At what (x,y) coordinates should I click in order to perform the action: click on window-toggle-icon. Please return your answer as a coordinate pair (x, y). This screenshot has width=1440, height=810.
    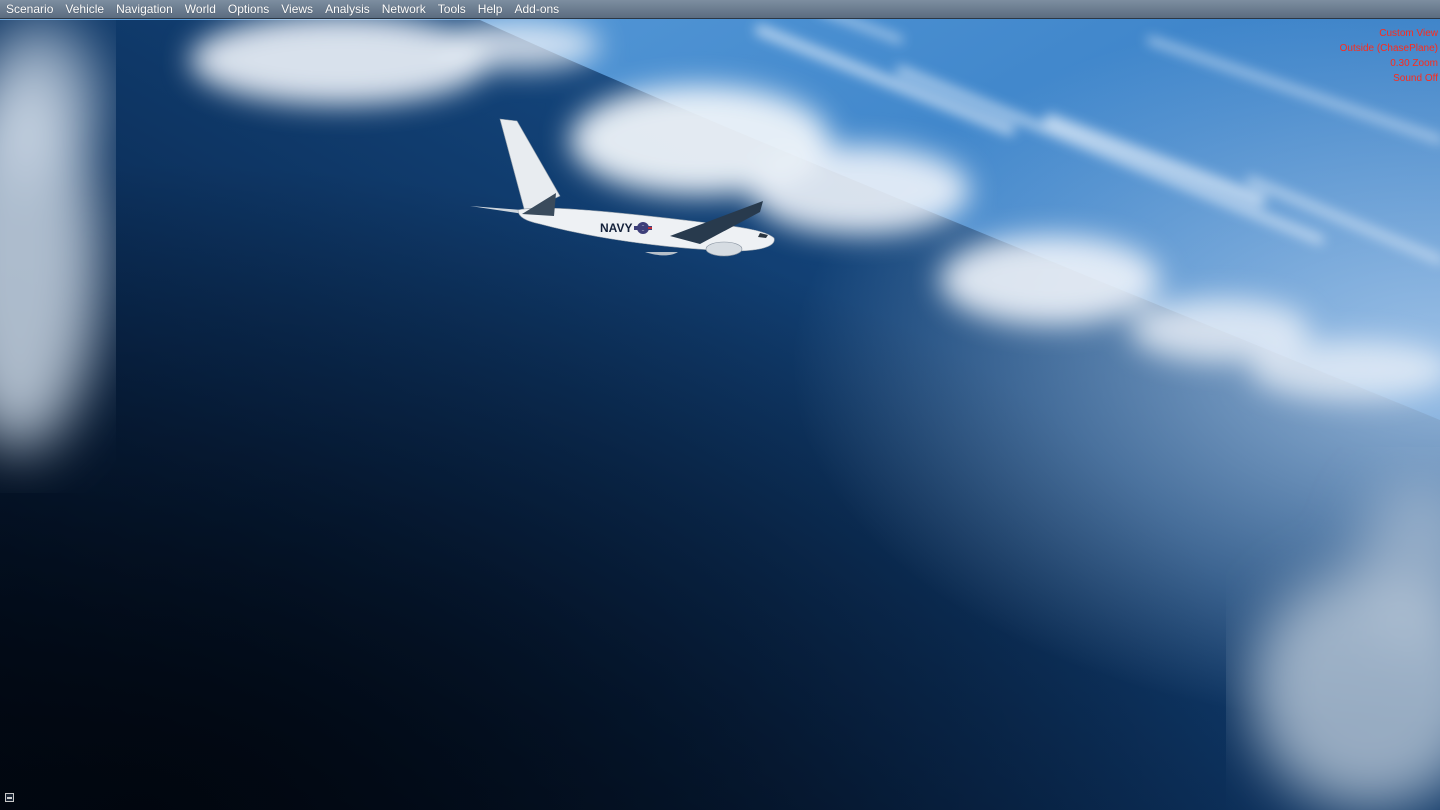
    Looking at the image, I should click on (9, 797).